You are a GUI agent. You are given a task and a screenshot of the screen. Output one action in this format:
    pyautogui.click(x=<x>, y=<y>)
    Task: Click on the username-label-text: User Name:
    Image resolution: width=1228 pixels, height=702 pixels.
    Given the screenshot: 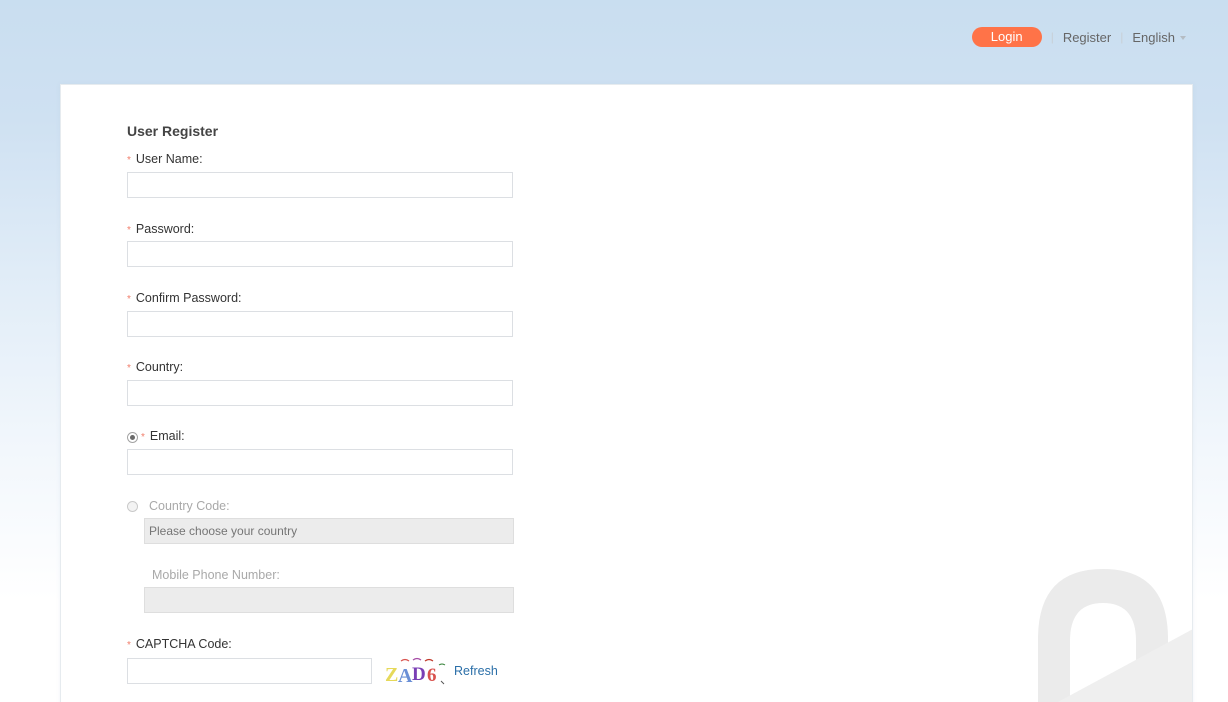 What is the action you would take?
    pyautogui.click(x=169, y=159)
    